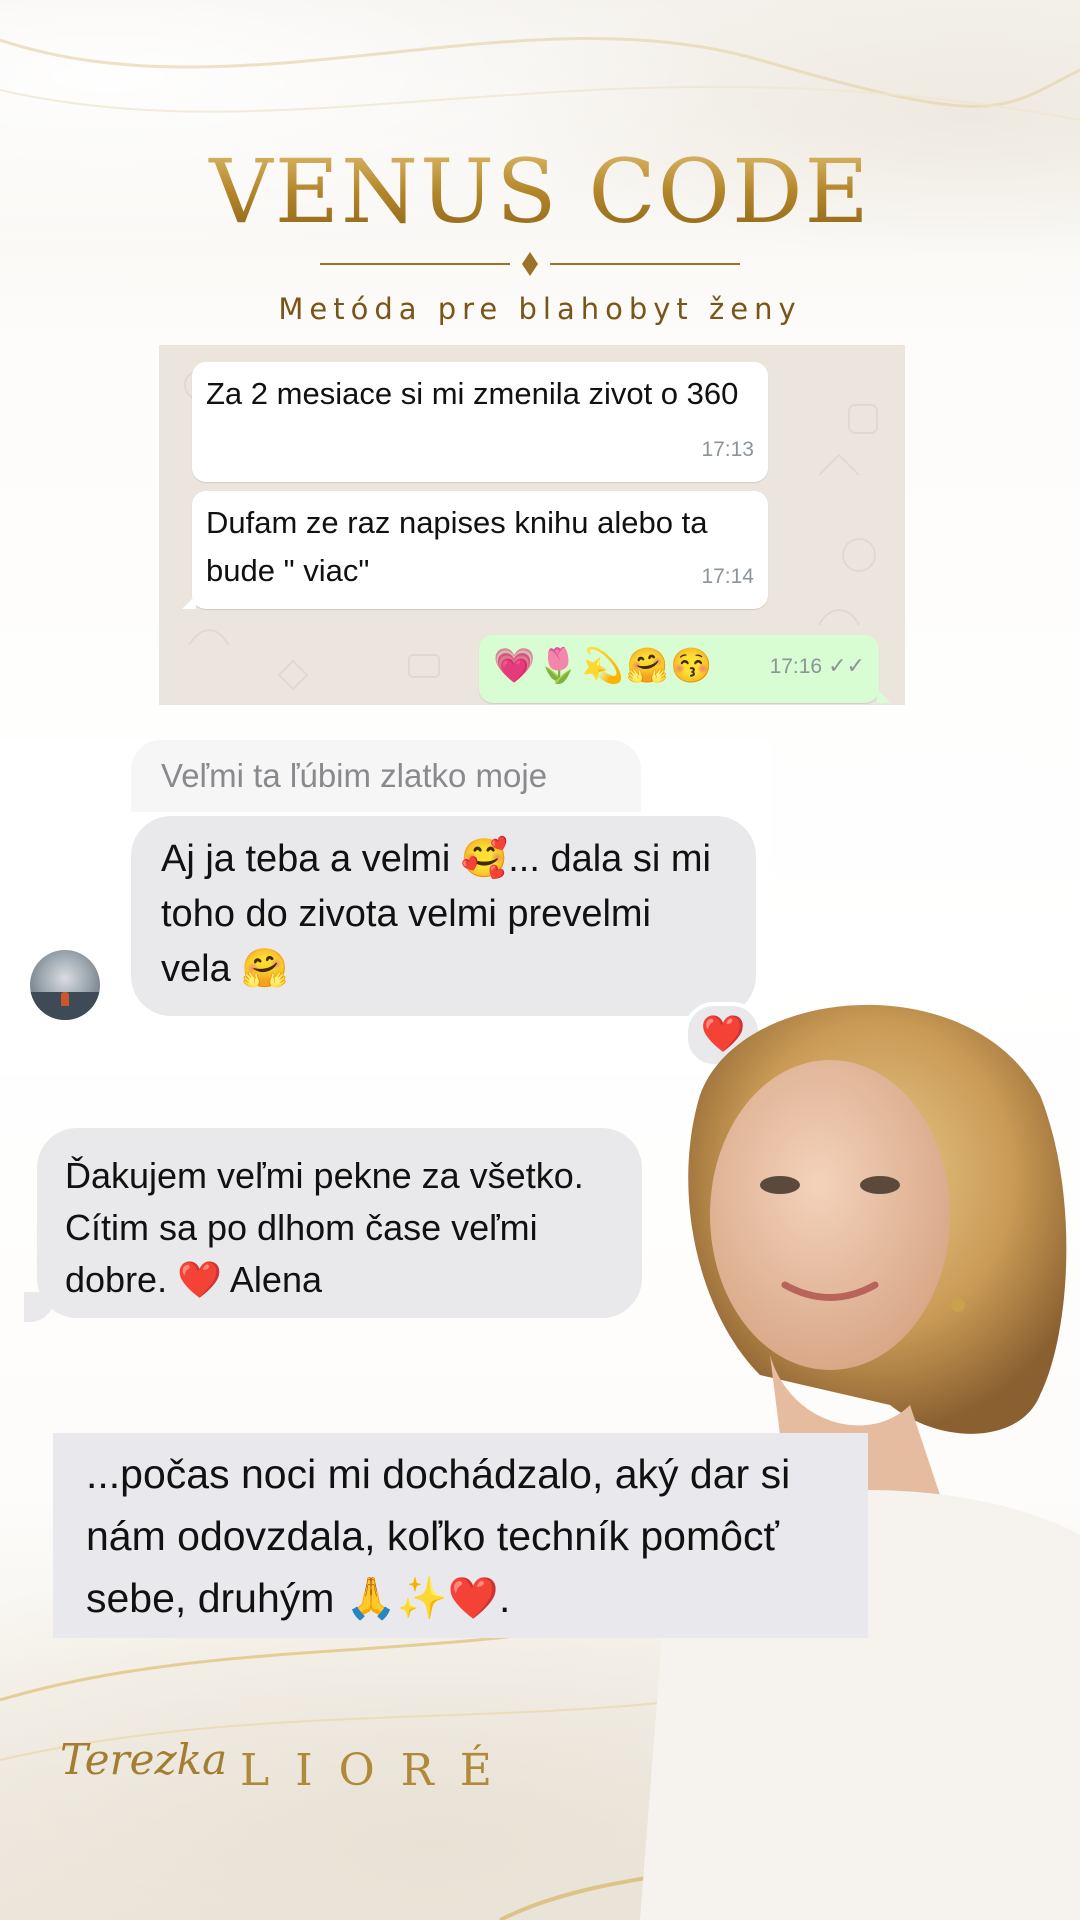 This screenshot has width=1080, height=1920. What do you see at coordinates (540, 309) in the screenshot?
I see `page-subtitle: Metóda pre blahobyt ženy` at bounding box center [540, 309].